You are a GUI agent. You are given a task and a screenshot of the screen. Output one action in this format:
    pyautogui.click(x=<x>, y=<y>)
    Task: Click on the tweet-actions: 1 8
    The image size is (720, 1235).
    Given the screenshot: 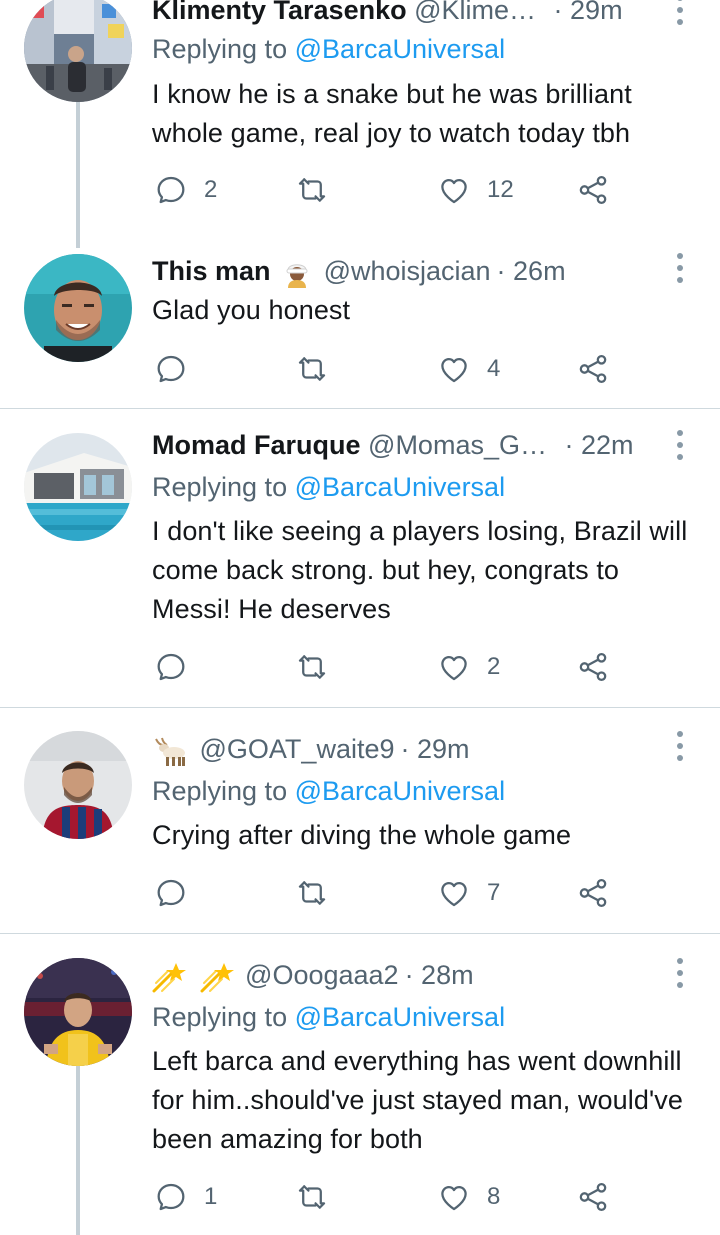 What is the action you would take?
    pyautogui.click(x=392, y=1197)
    